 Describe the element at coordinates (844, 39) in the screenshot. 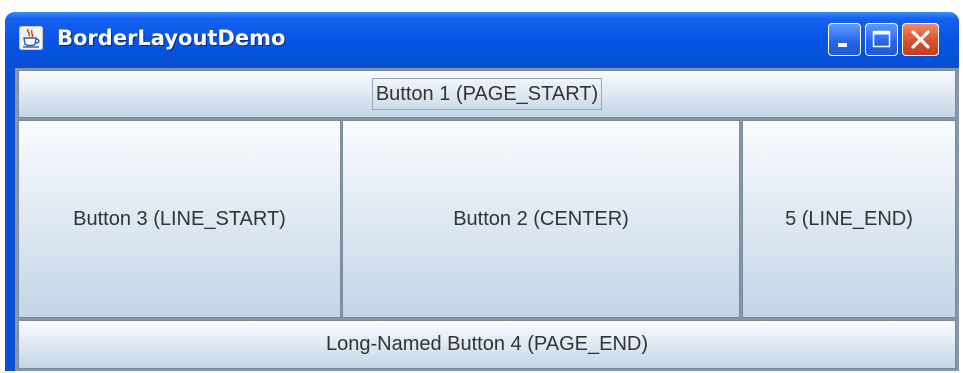

I see `minimize-button` at that location.